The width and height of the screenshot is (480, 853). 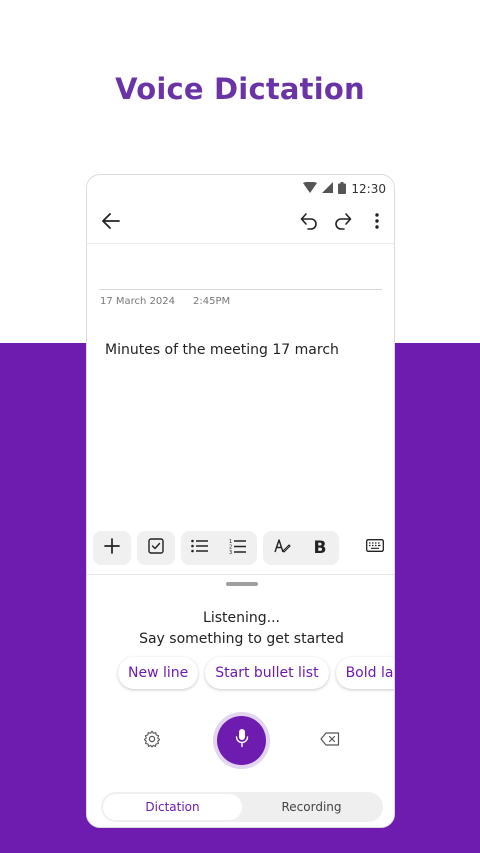 I want to click on chip-start-bullet-list: Start bullet list, so click(x=267, y=673).